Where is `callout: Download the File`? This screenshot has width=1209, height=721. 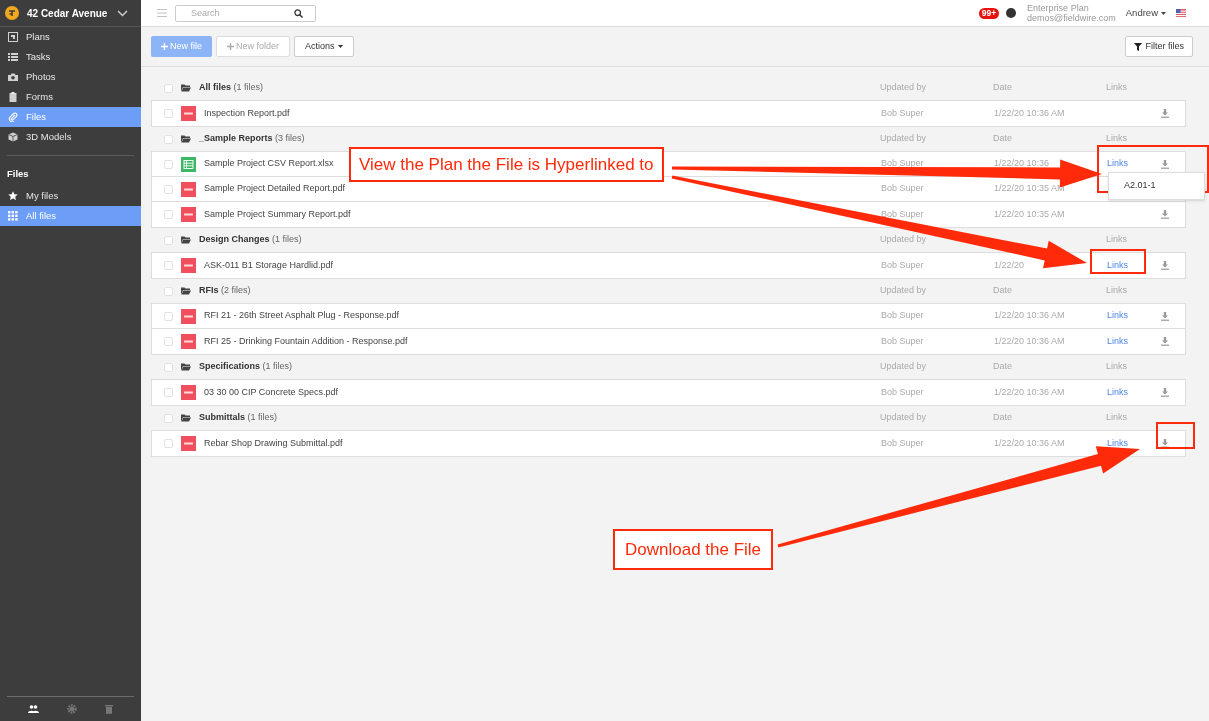
callout: Download the File is located at coordinates (693, 549).